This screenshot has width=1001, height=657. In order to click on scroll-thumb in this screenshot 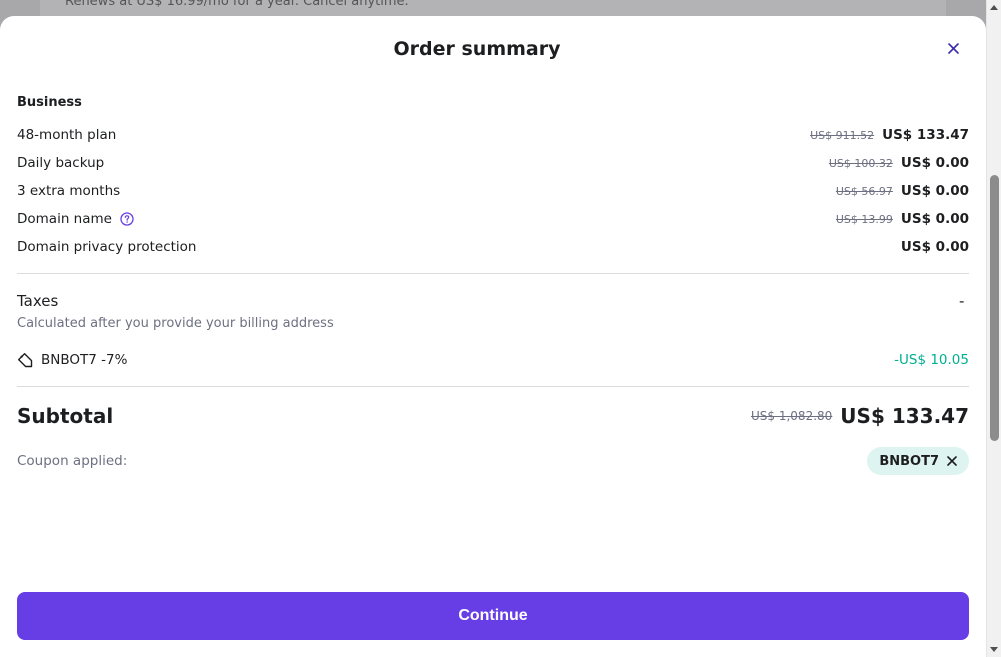, I will do `click(994, 308)`.